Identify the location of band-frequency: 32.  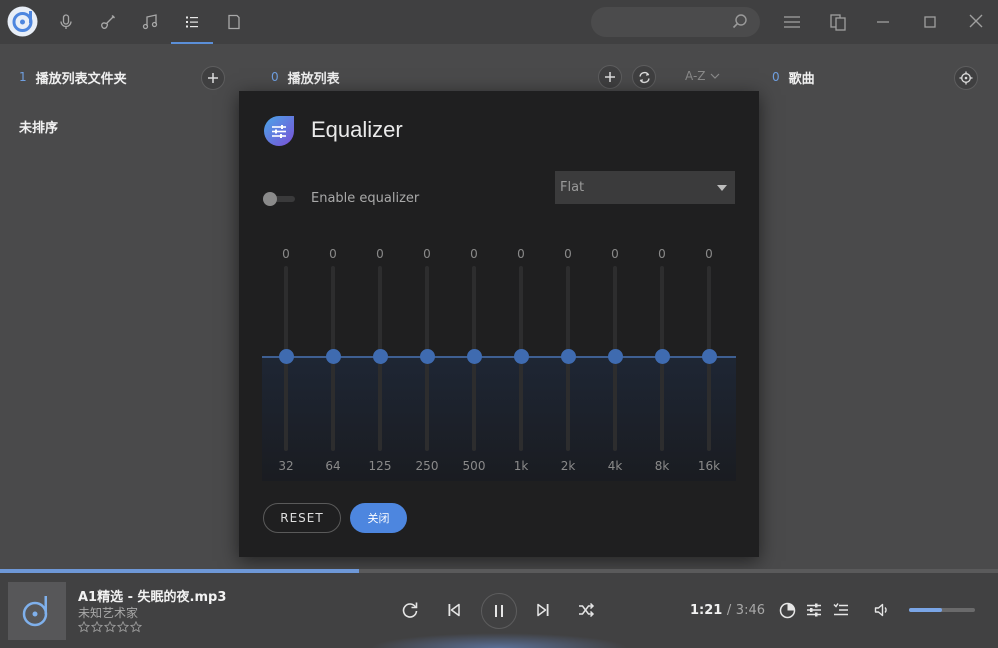
(286, 466).